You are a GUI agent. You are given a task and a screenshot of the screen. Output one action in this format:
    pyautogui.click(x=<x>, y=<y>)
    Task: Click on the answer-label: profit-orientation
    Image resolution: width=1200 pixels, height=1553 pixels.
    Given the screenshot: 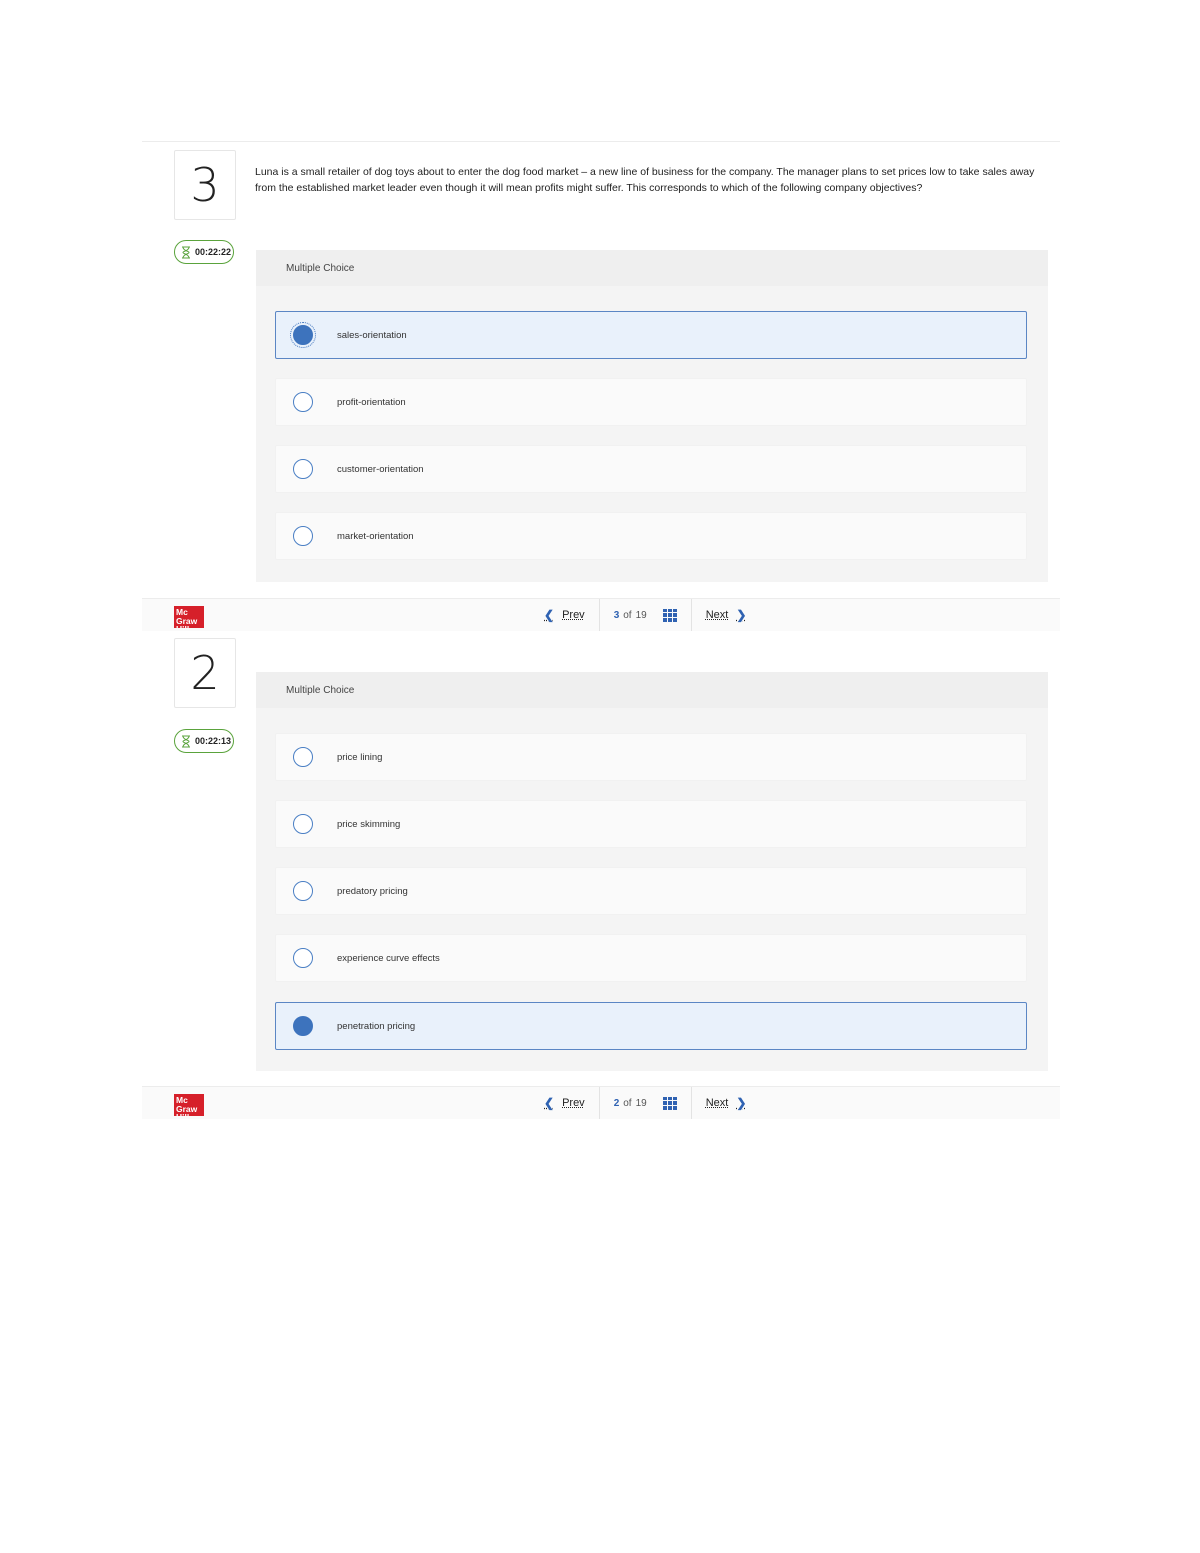 What is the action you would take?
    pyautogui.click(x=371, y=402)
    